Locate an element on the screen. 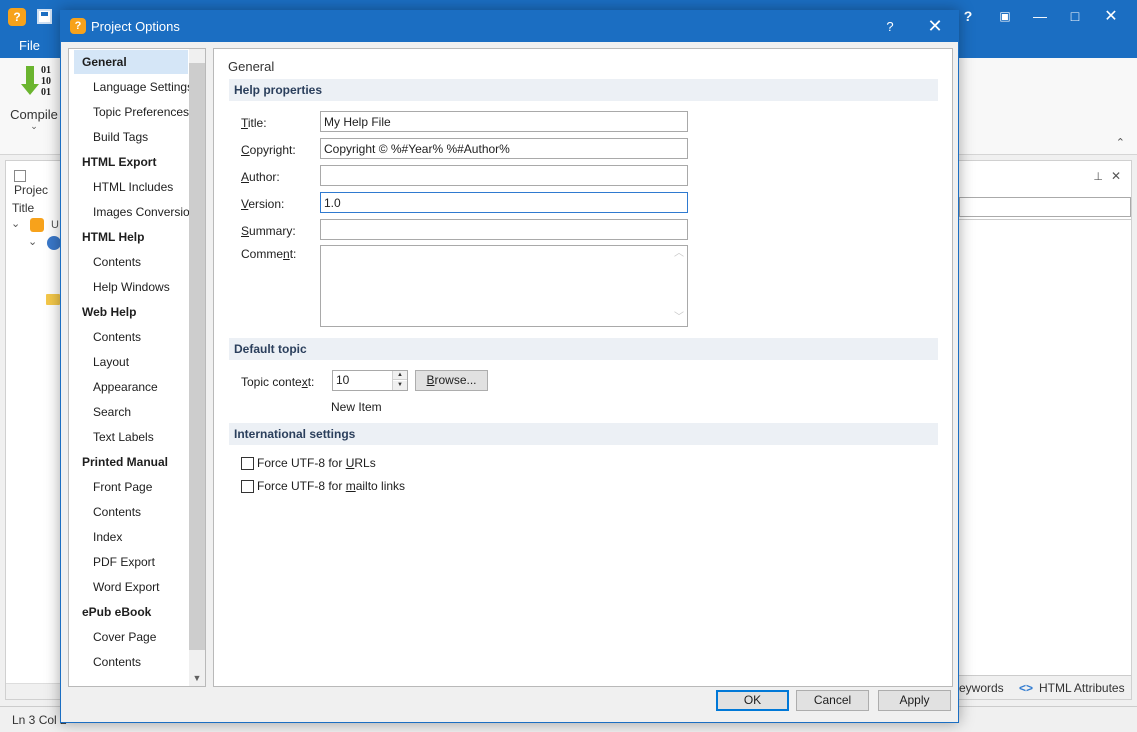 This screenshot has width=1137, height=732. pane-close-icon: ✕ is located at coordinates (1116, 176).